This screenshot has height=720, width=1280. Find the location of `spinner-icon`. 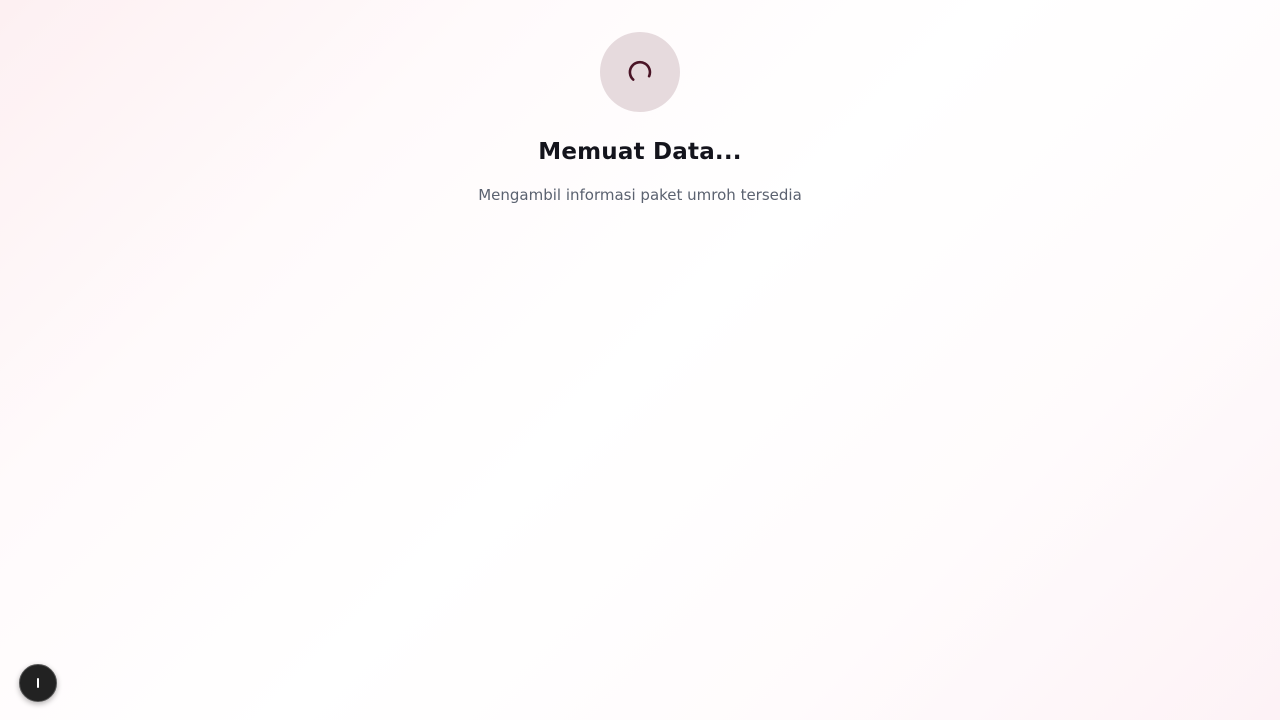

spinner-icon is located at coordinates (640, 72).